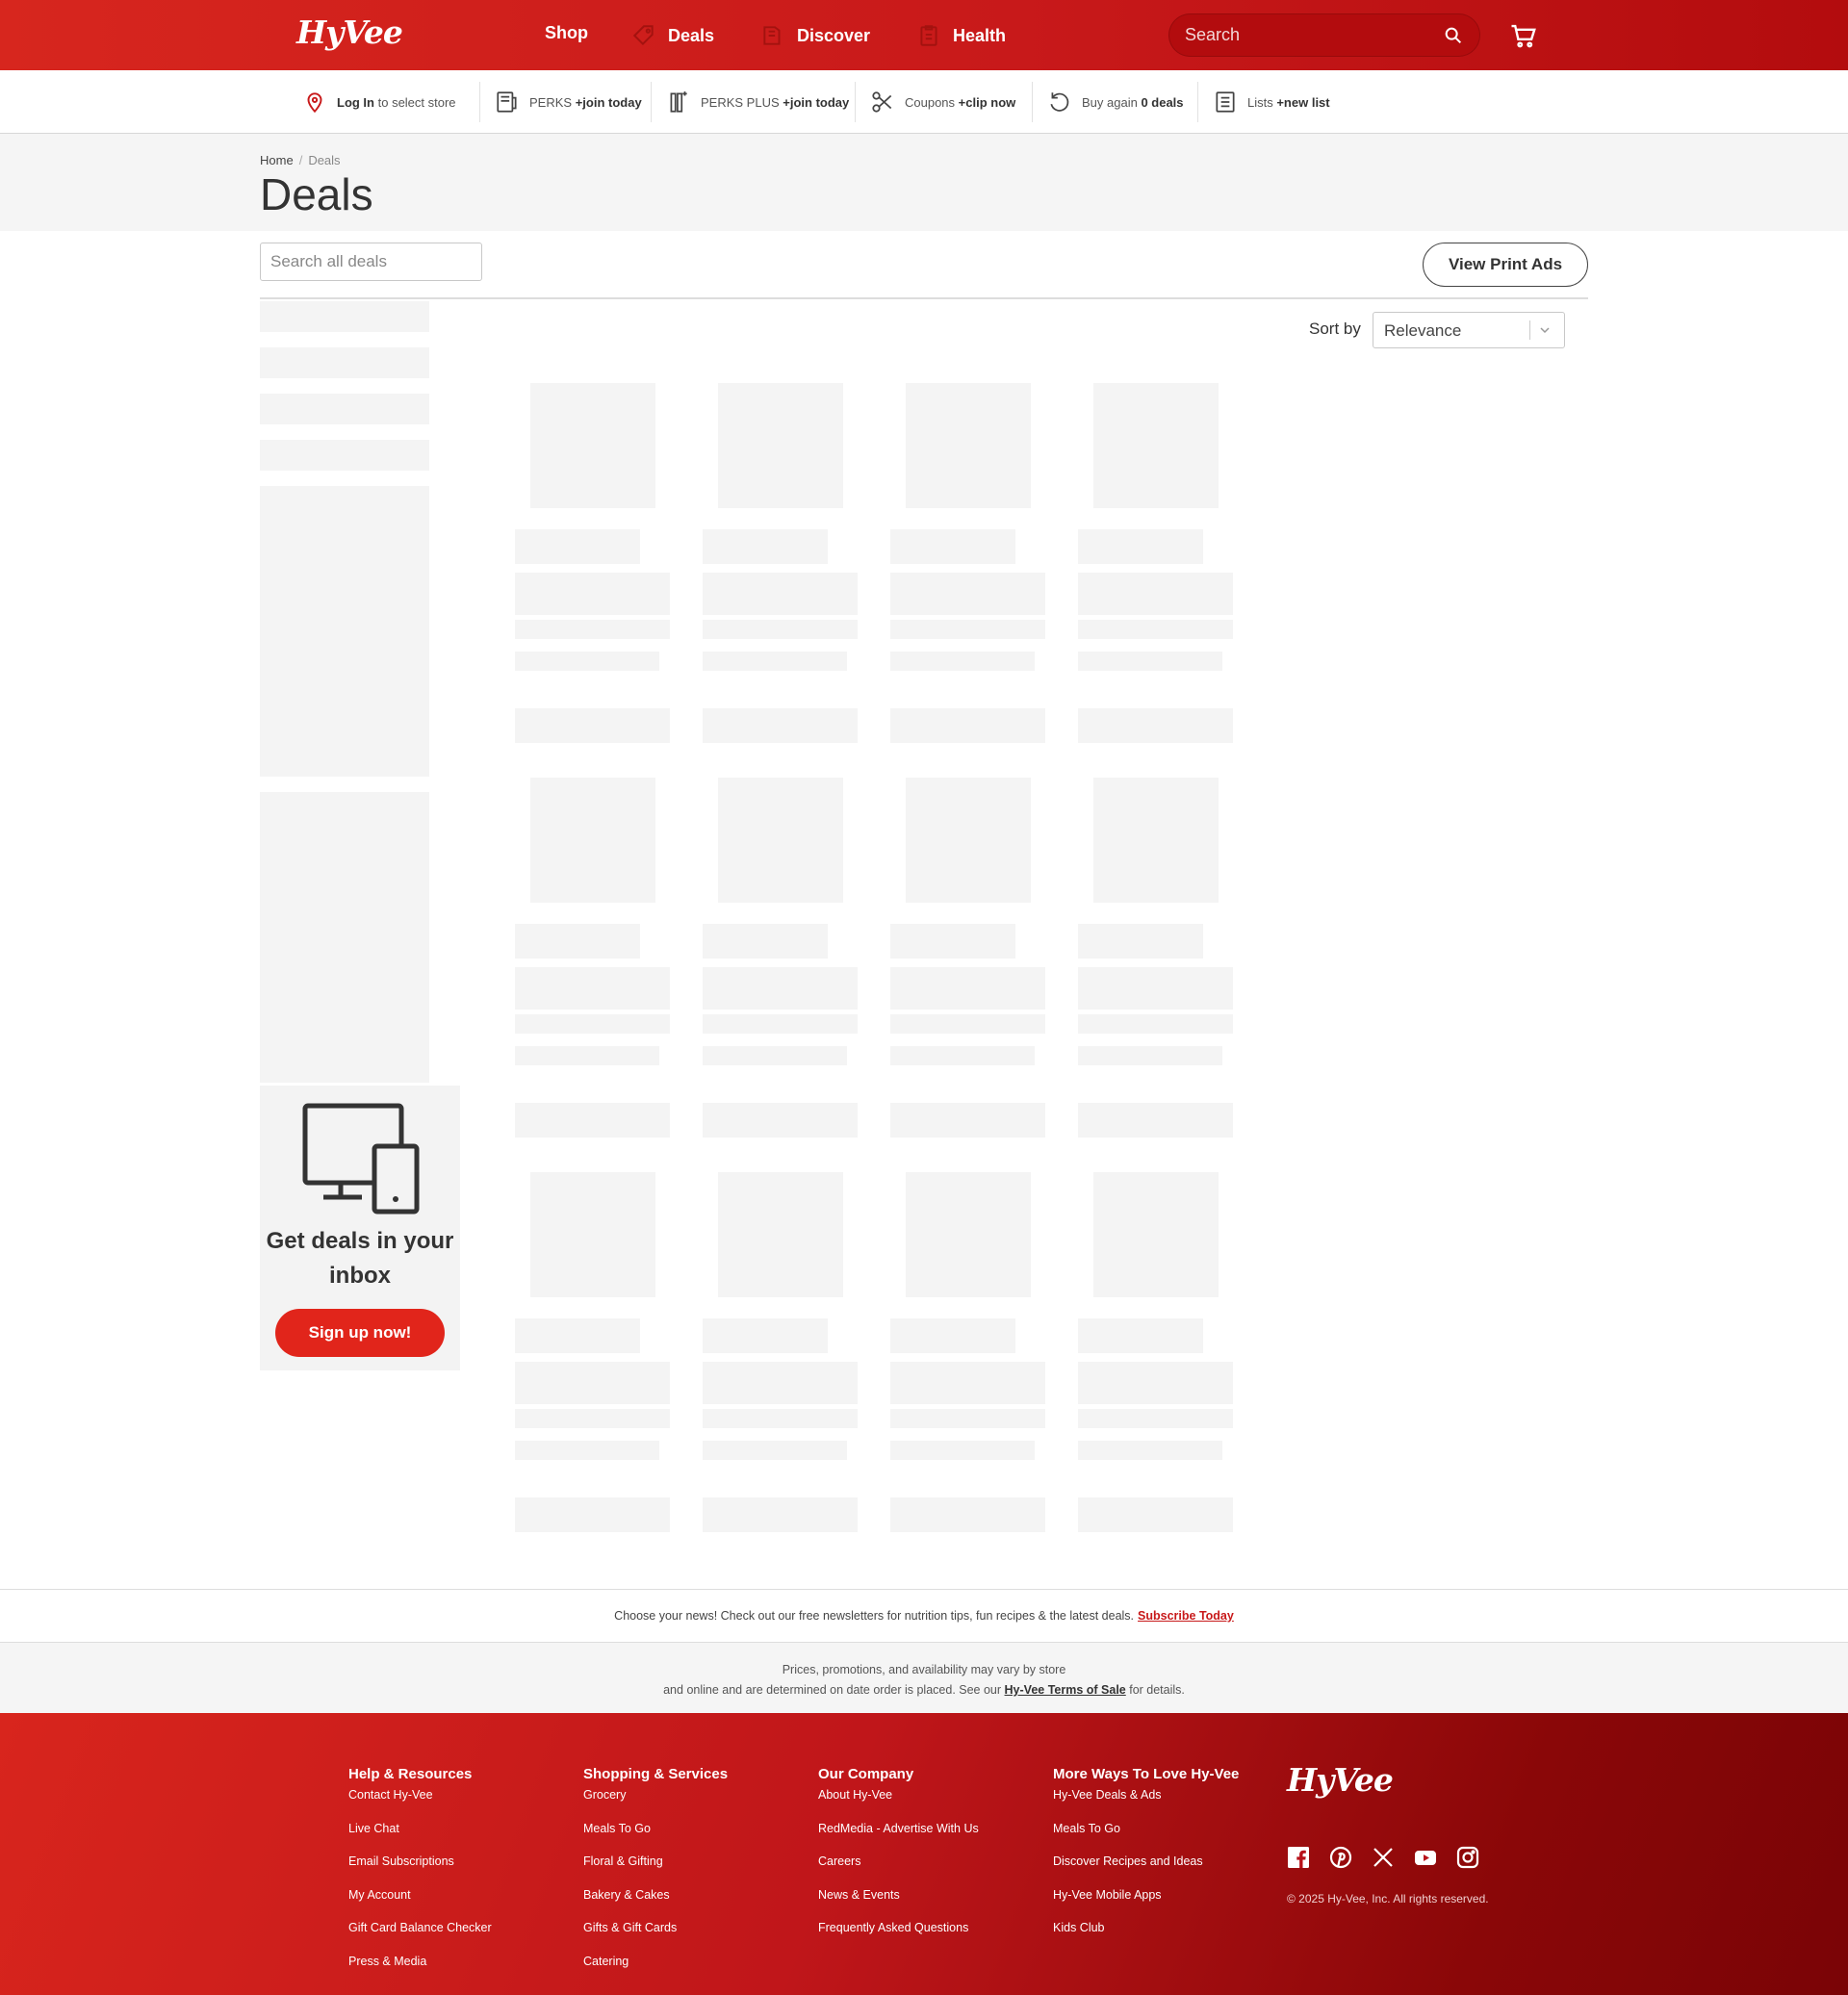  What do you see at coordinates (420, 1967) in the screenshot?
I see `footer-link: Press & Media` at bounding box center [420, 1967].